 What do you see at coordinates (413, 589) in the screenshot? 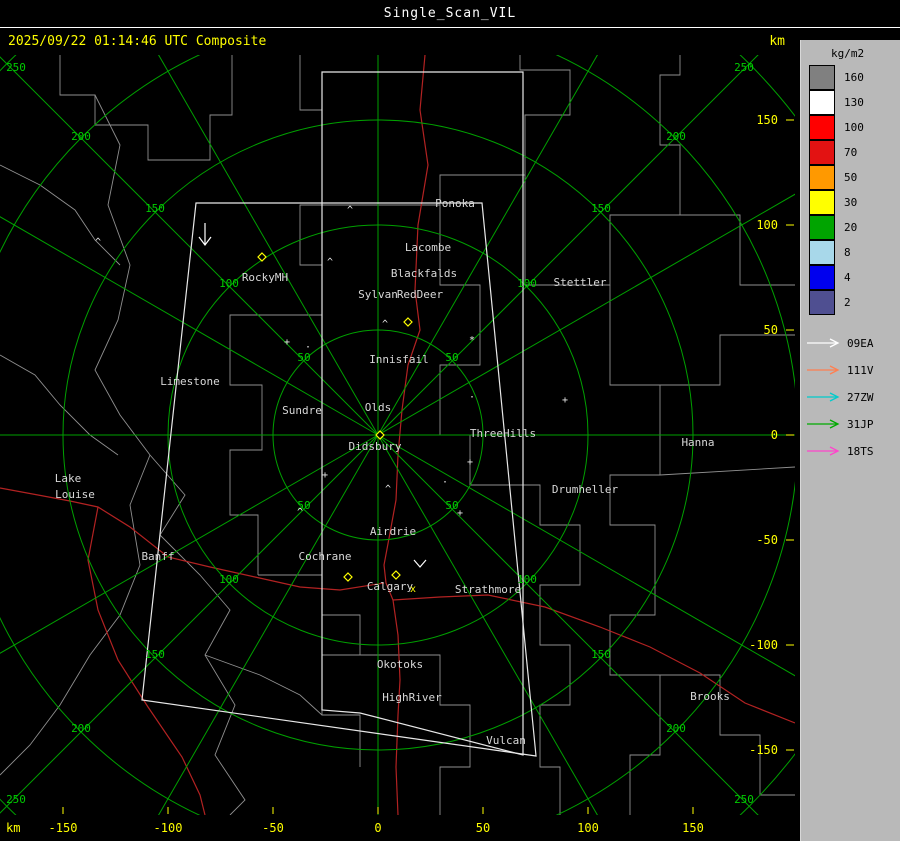
I see `map-crosse-marker: x` at bounding box center [413, 589].